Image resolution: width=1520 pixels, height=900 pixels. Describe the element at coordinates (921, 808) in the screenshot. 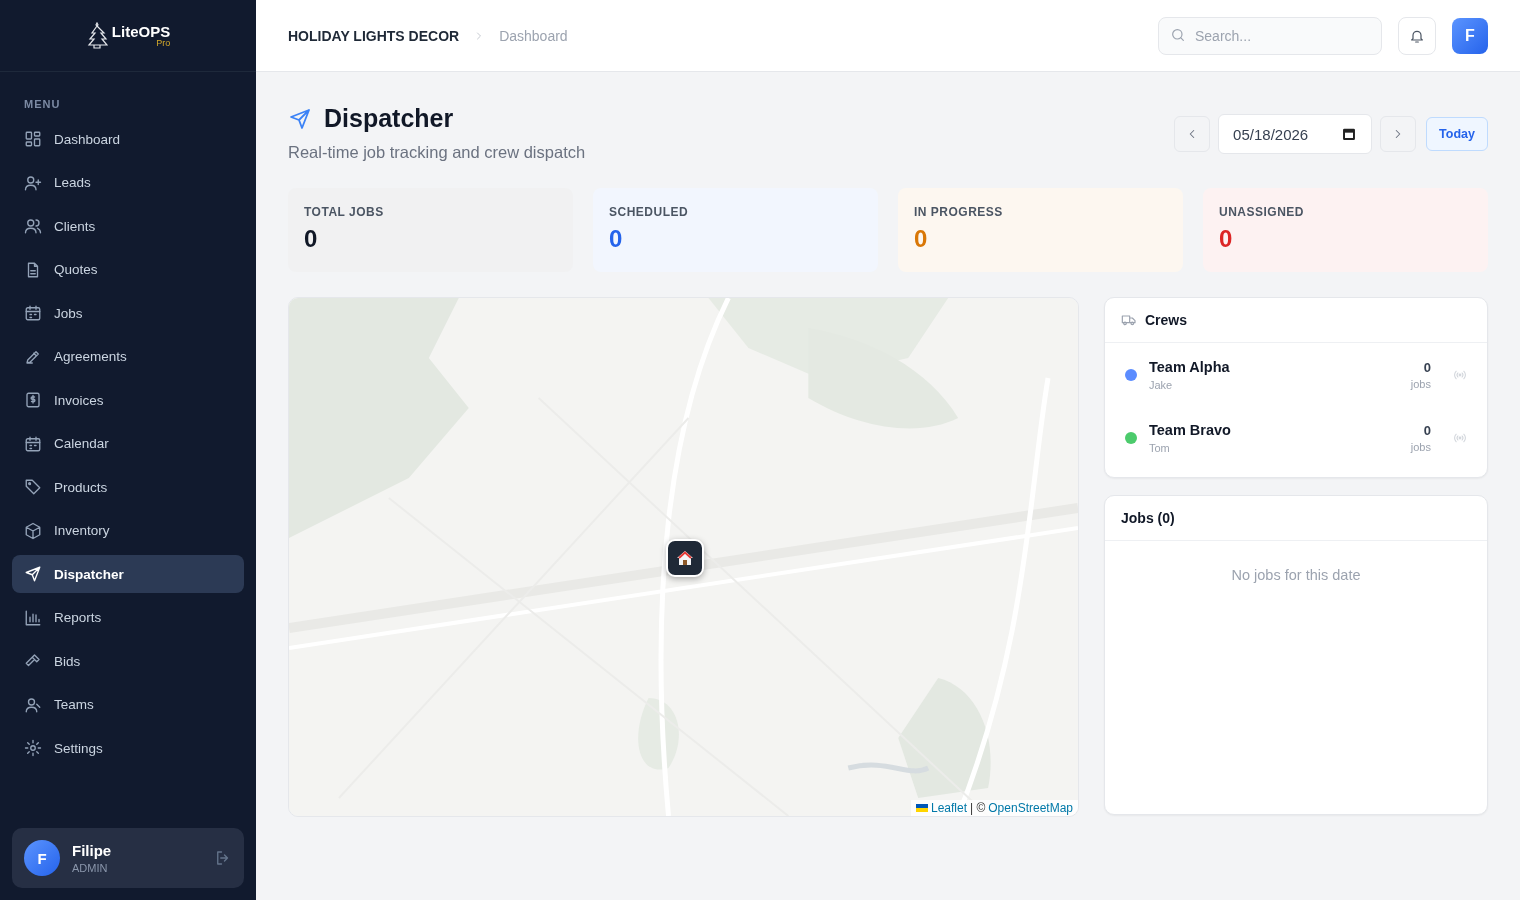

I see `flag-icon` at that location.